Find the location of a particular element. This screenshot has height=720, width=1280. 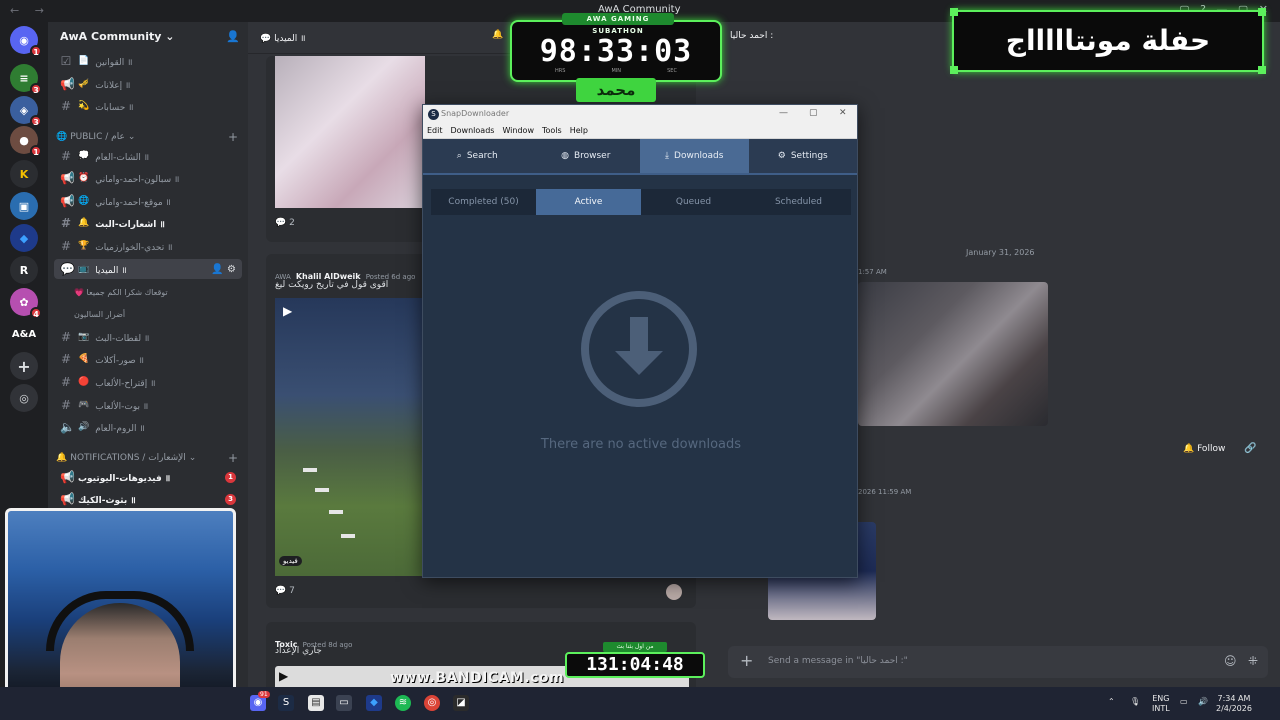

snap-tabs: ⌕ Search ◍ Browser ⤓ Downloads ⚙ Settings is located at coordinates (640, 157).